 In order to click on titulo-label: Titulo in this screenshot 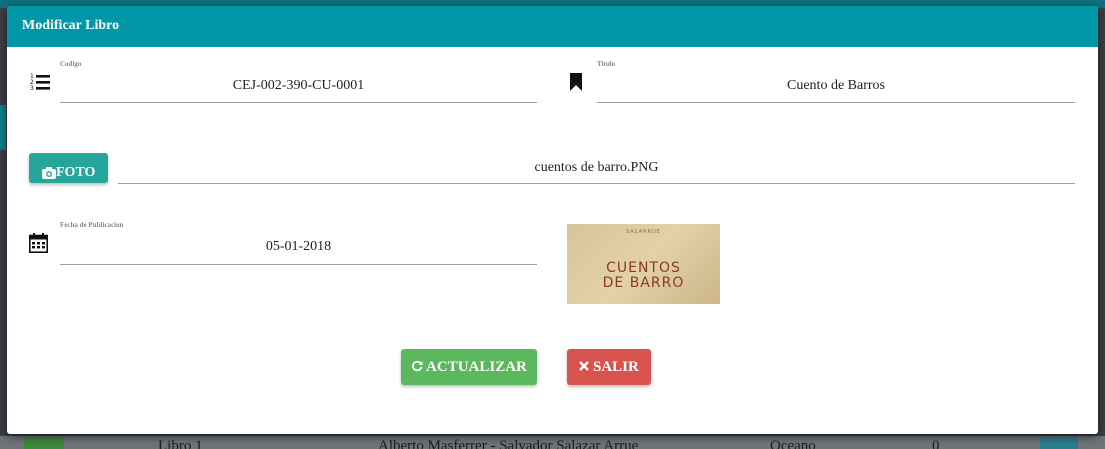, I will do `click(606, 64)`.